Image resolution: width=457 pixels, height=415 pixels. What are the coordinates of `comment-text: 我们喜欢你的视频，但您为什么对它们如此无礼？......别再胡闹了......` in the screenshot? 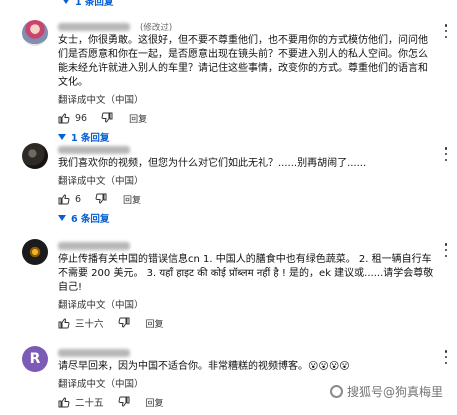 It's located at (212, 163).